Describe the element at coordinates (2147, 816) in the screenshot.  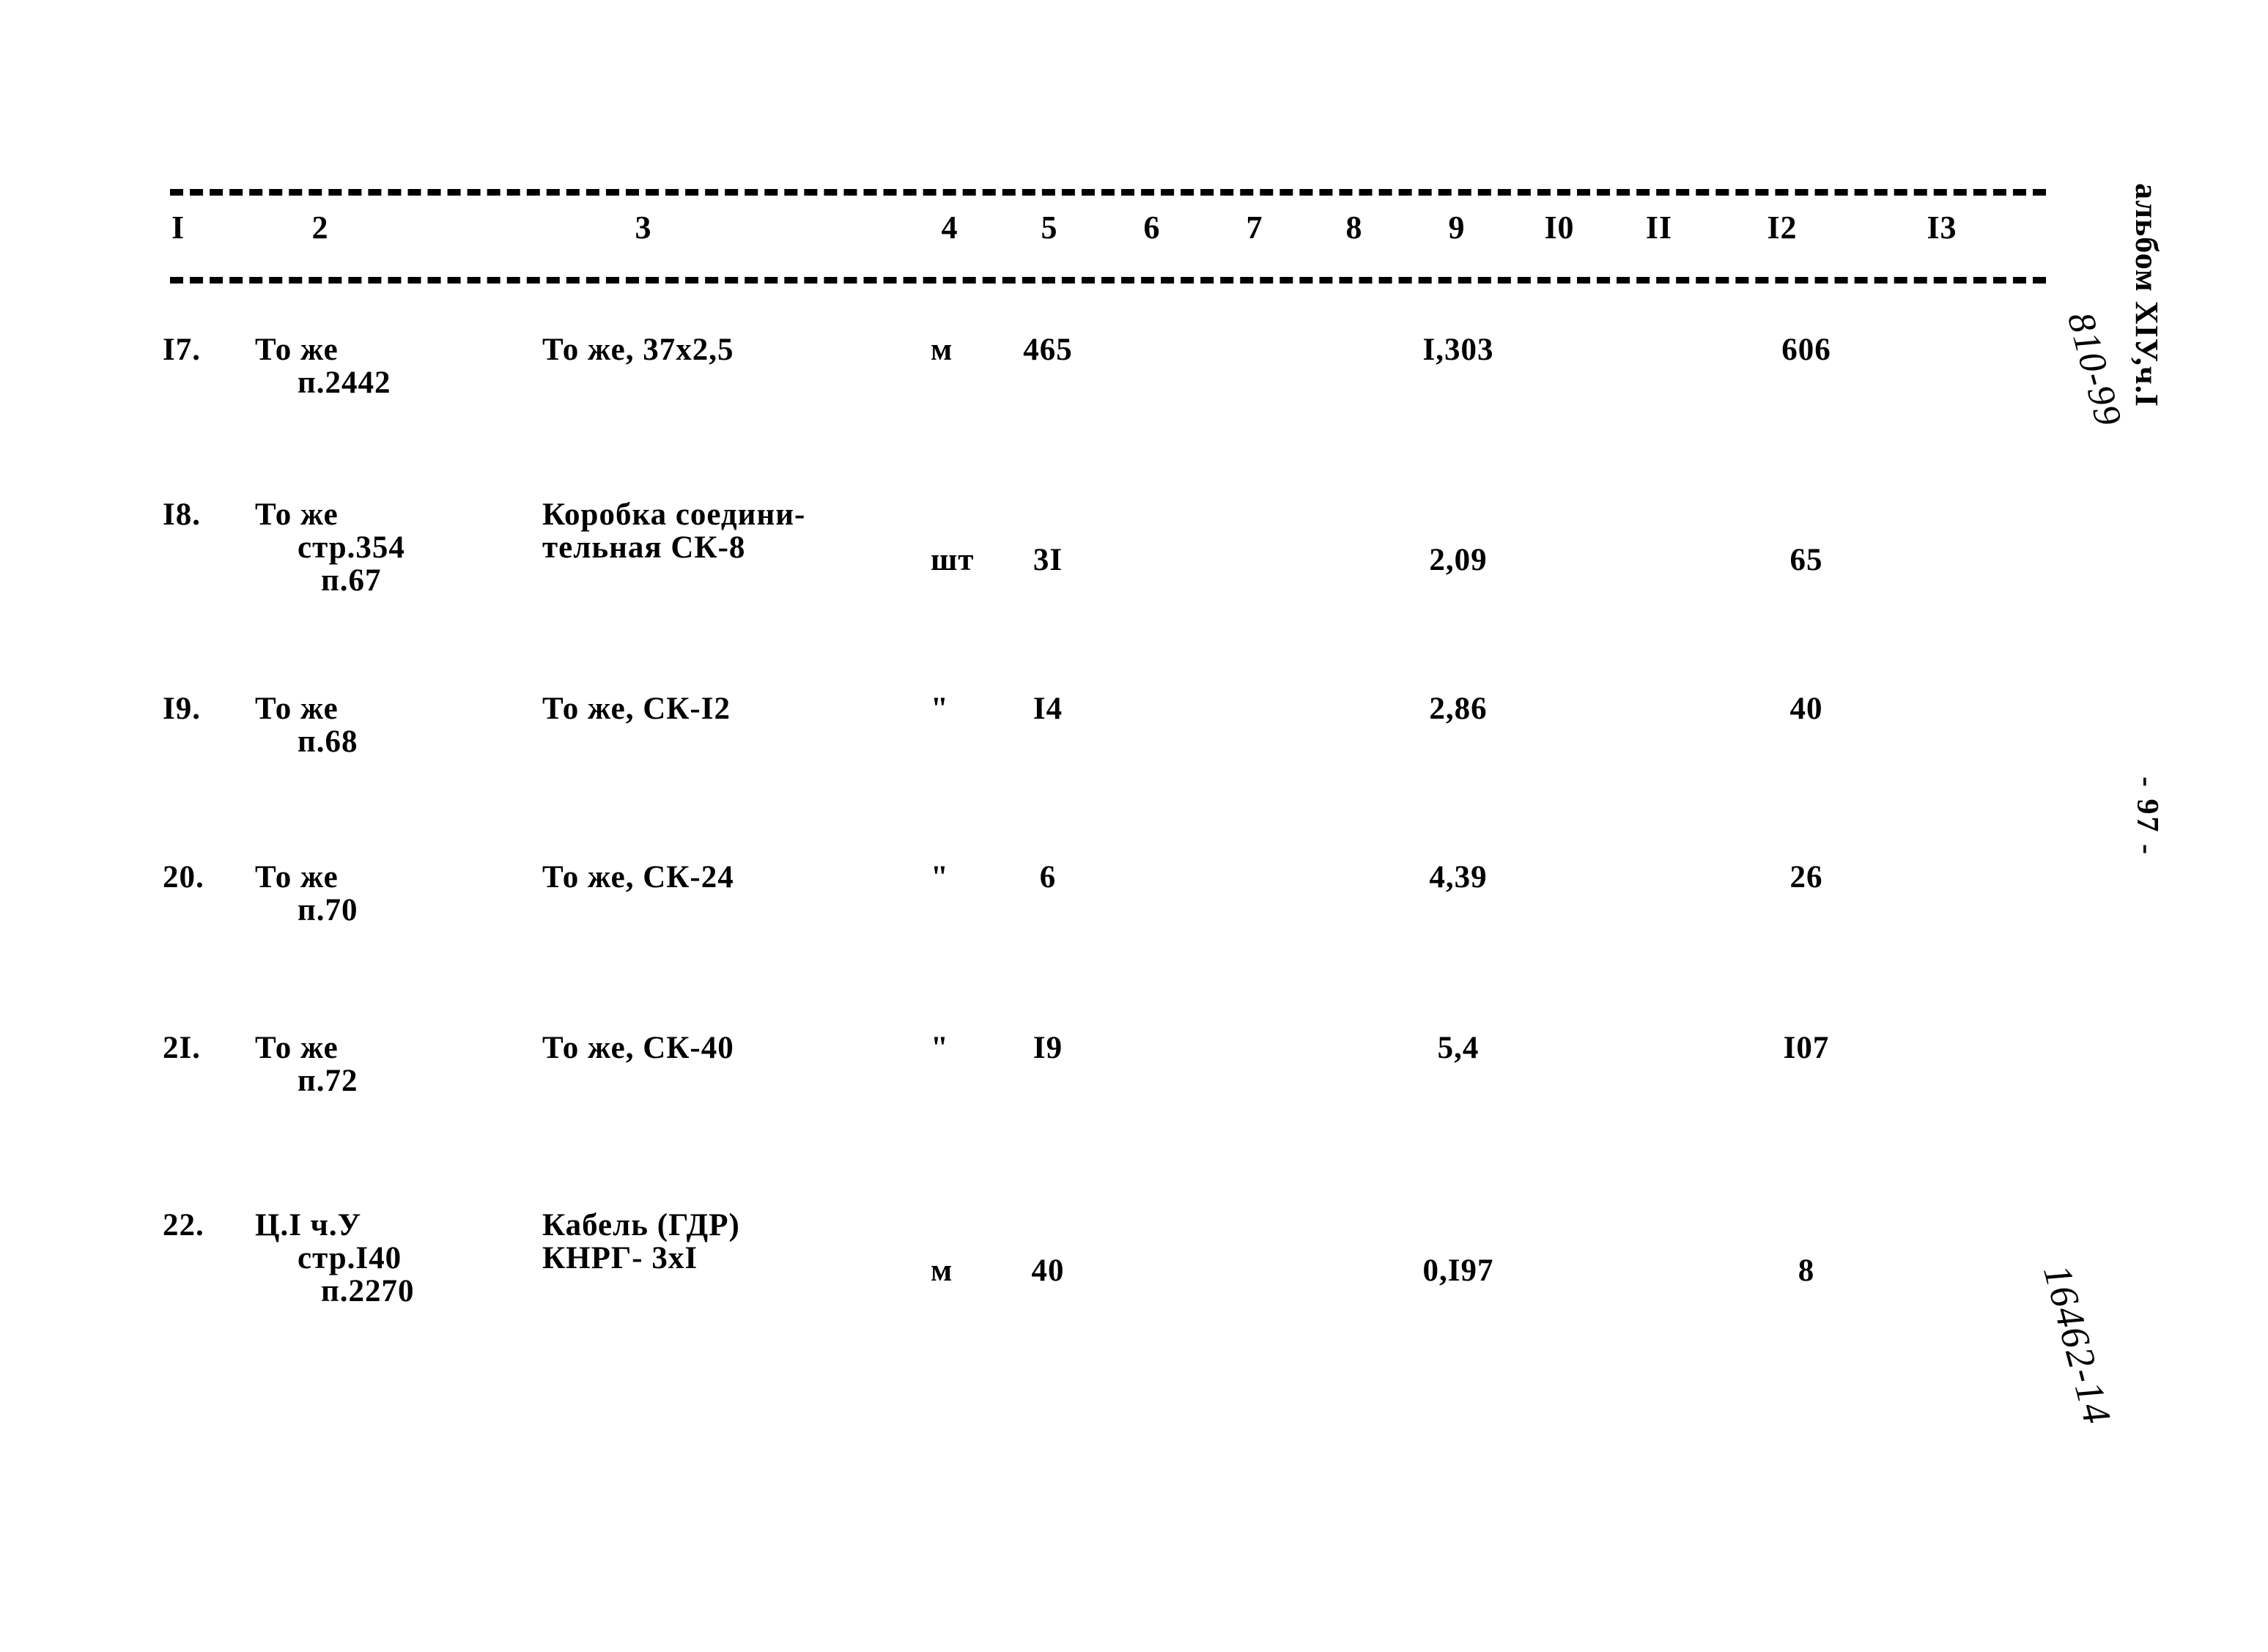
I see `page-number: - 97 -` at that location.